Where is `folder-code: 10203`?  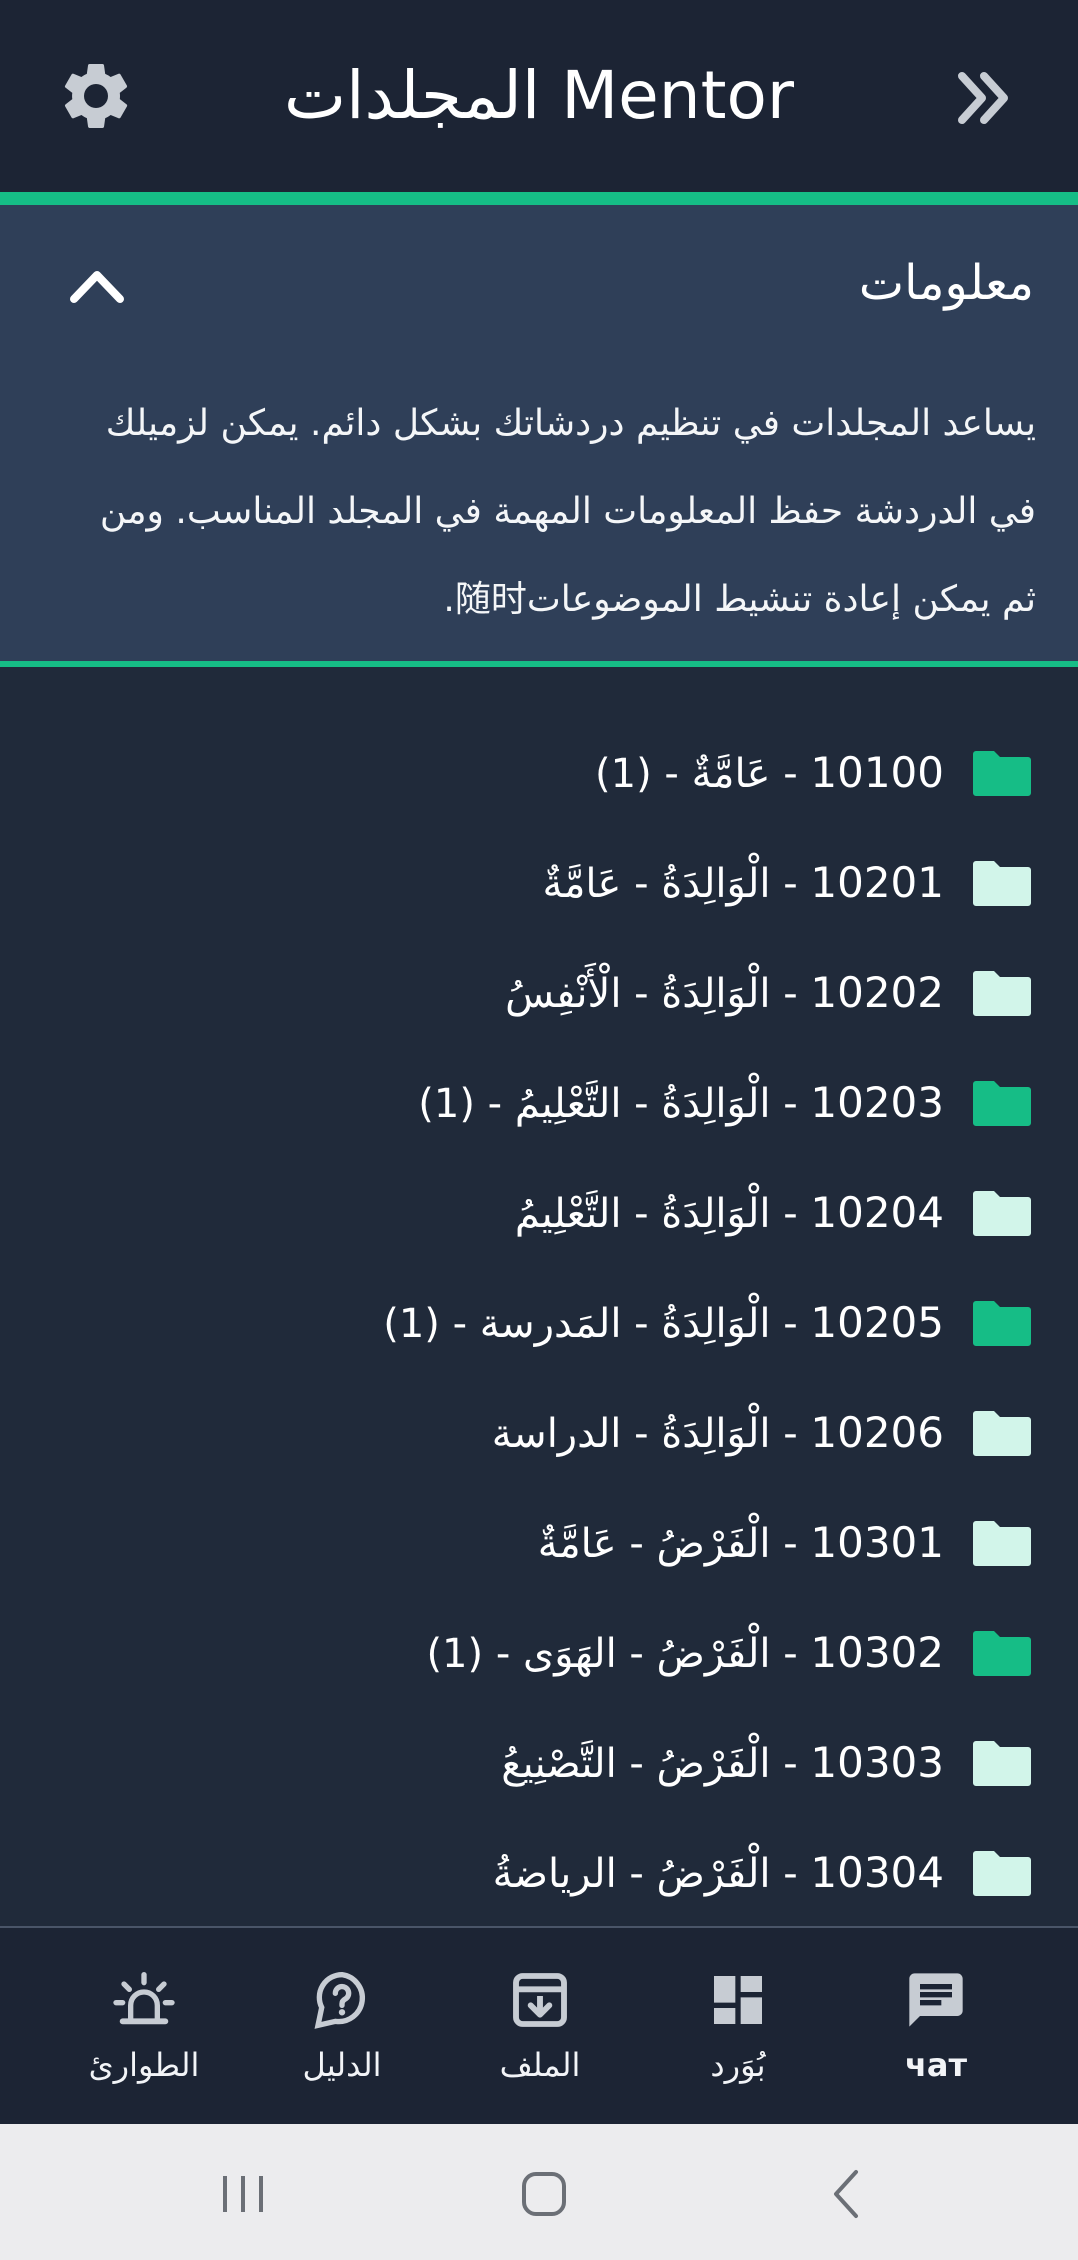
folder-code: 10203 is located at coordinates (877, 1102).